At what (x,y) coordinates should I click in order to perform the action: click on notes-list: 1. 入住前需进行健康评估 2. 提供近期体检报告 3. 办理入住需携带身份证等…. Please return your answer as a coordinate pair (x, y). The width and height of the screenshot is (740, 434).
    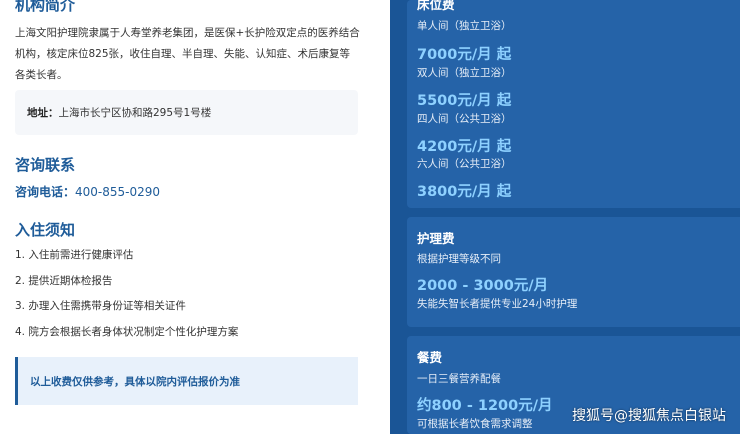
    Looking at the image, I should click on (126, 297).